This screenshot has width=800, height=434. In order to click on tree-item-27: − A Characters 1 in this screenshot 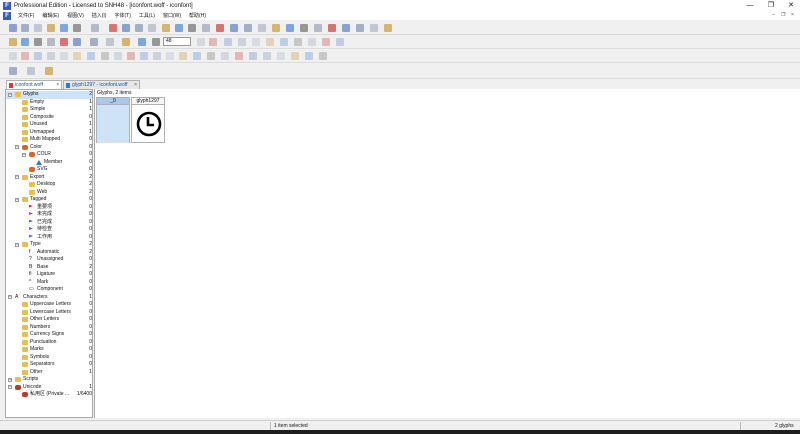, I will do `click(49, 298)`.